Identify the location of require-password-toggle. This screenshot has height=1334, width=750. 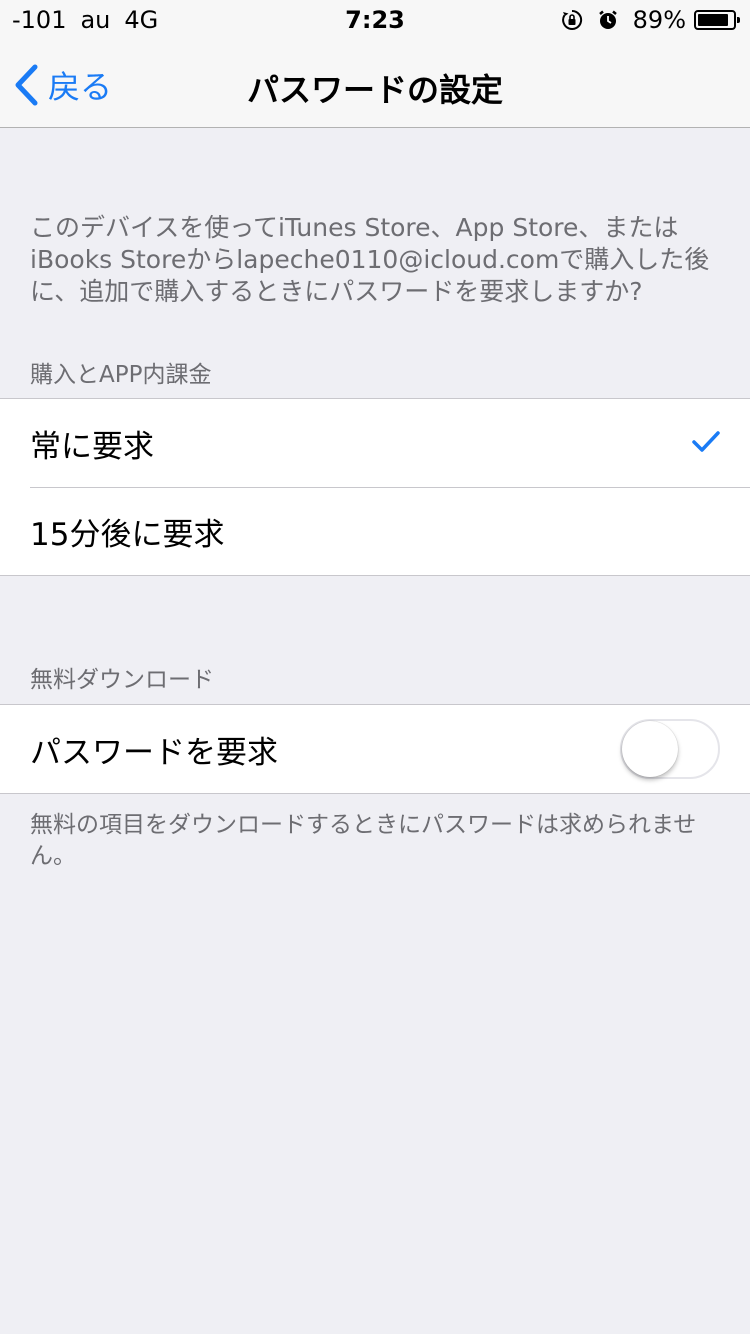
(670, 749).